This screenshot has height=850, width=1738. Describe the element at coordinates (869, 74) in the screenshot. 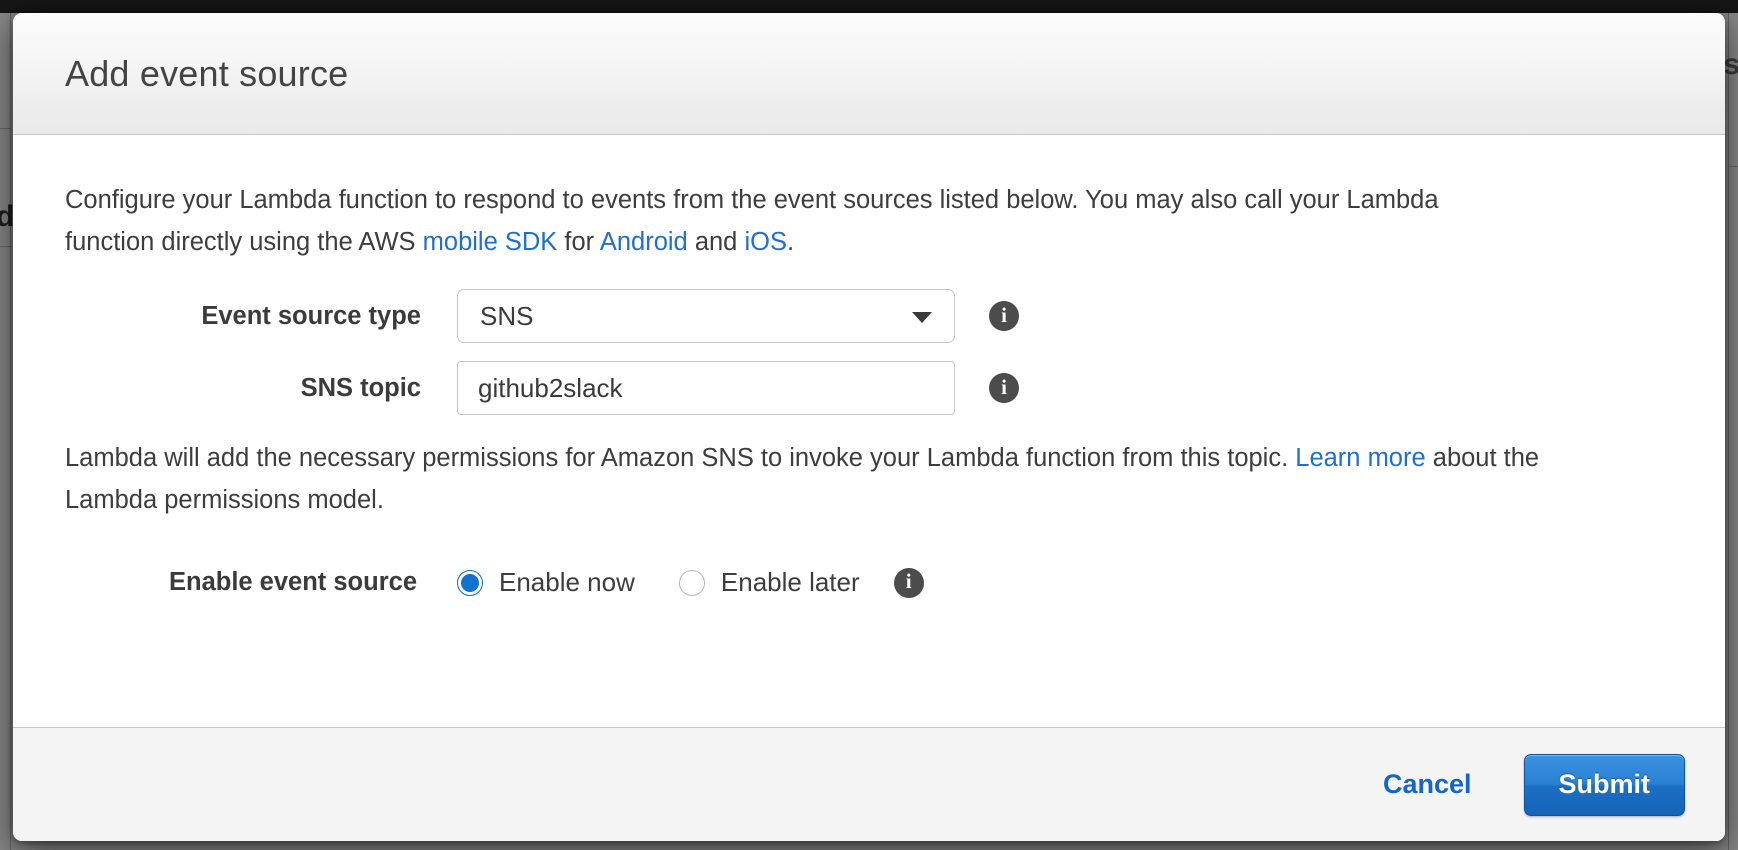

I see `dialog-header: Add event source` at that location.